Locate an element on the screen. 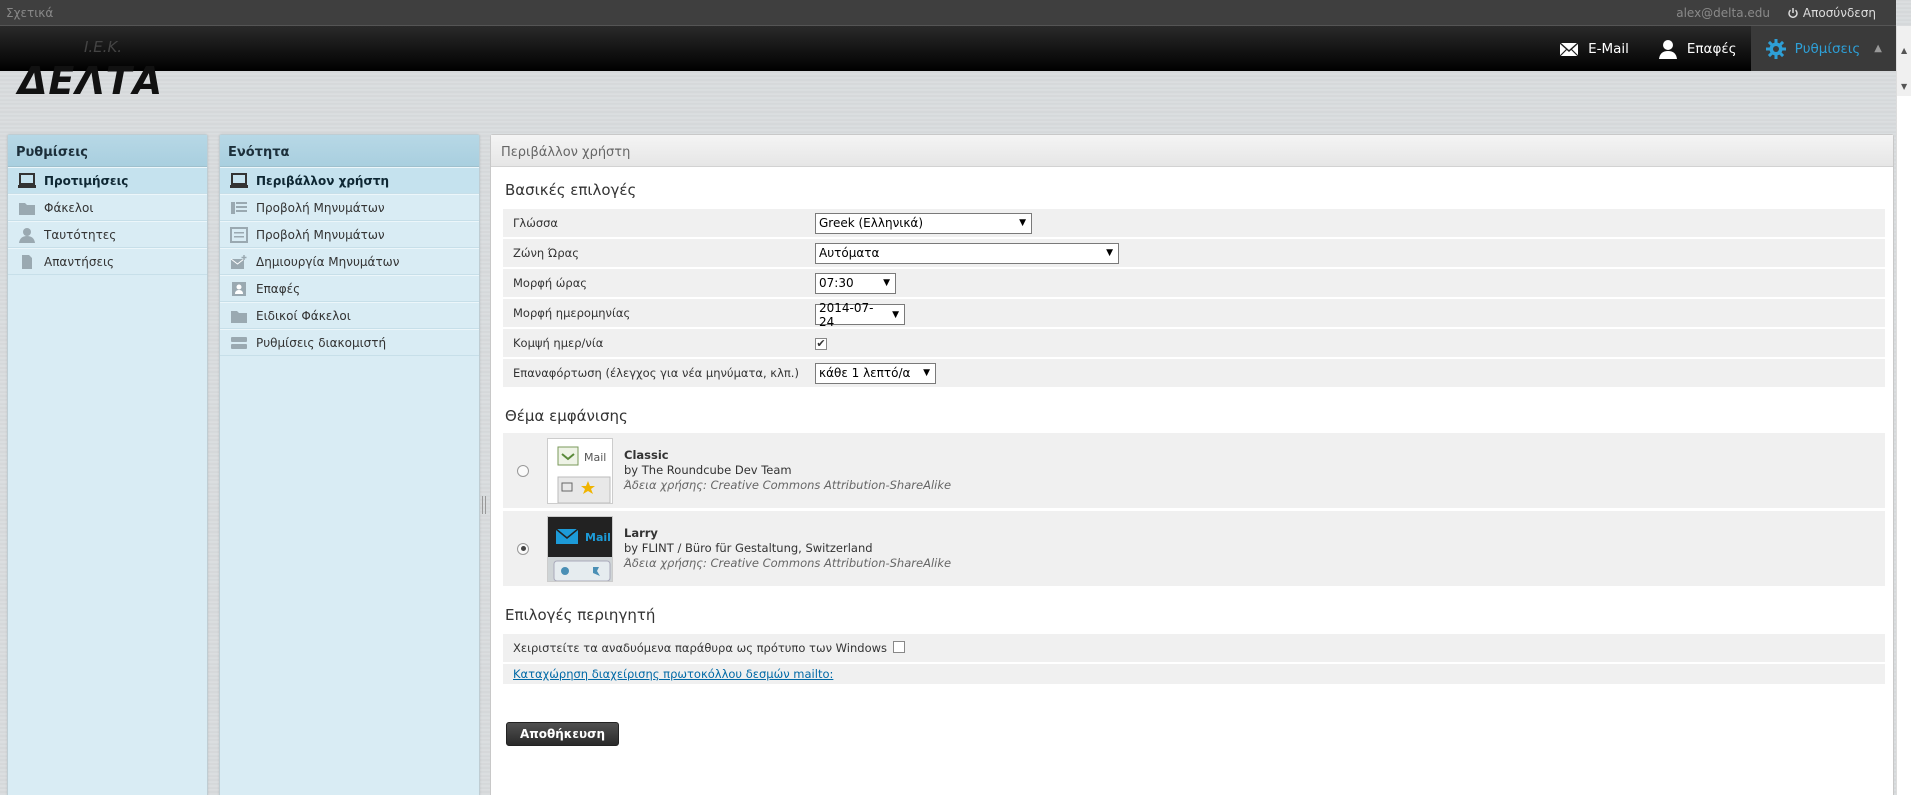  nav-settings: Ρυθμίσεις ▲ is located at coordinates (1823, 48).